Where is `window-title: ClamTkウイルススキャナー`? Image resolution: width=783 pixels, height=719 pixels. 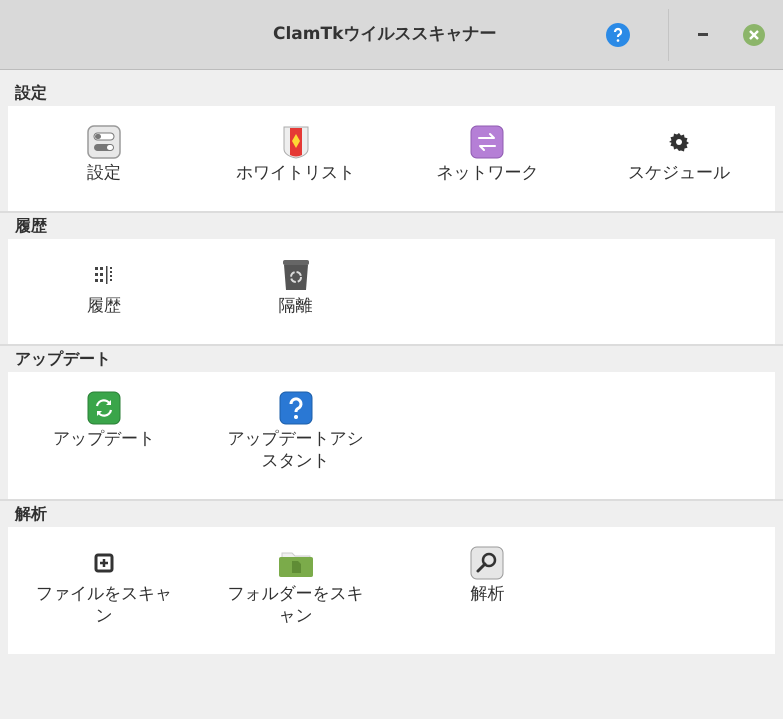 window-title: ClamTkウイルススキャナー is located at coordinates (384, 34).